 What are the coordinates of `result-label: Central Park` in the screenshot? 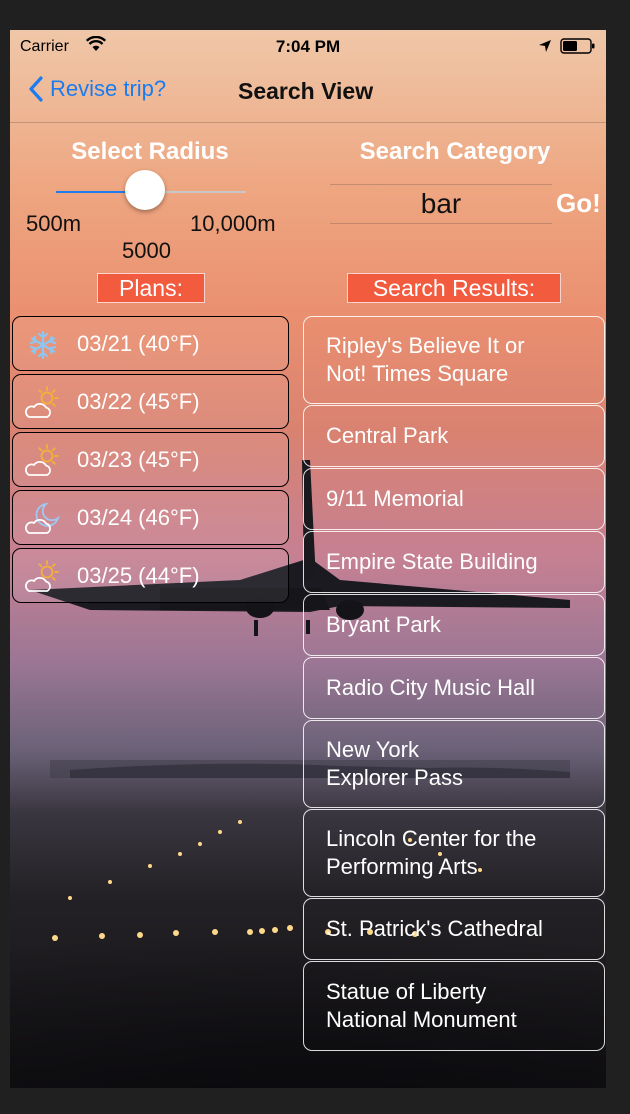 It's located at (387, 435).